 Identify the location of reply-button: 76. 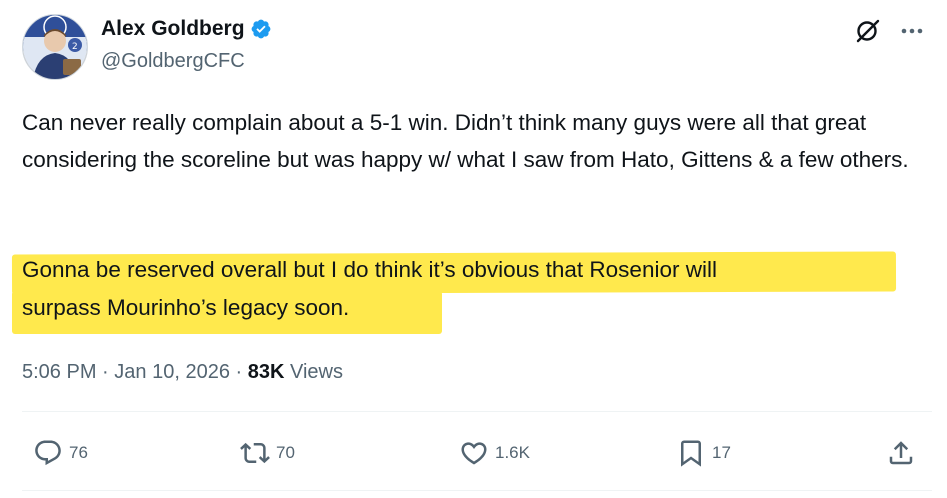
(60, 453).